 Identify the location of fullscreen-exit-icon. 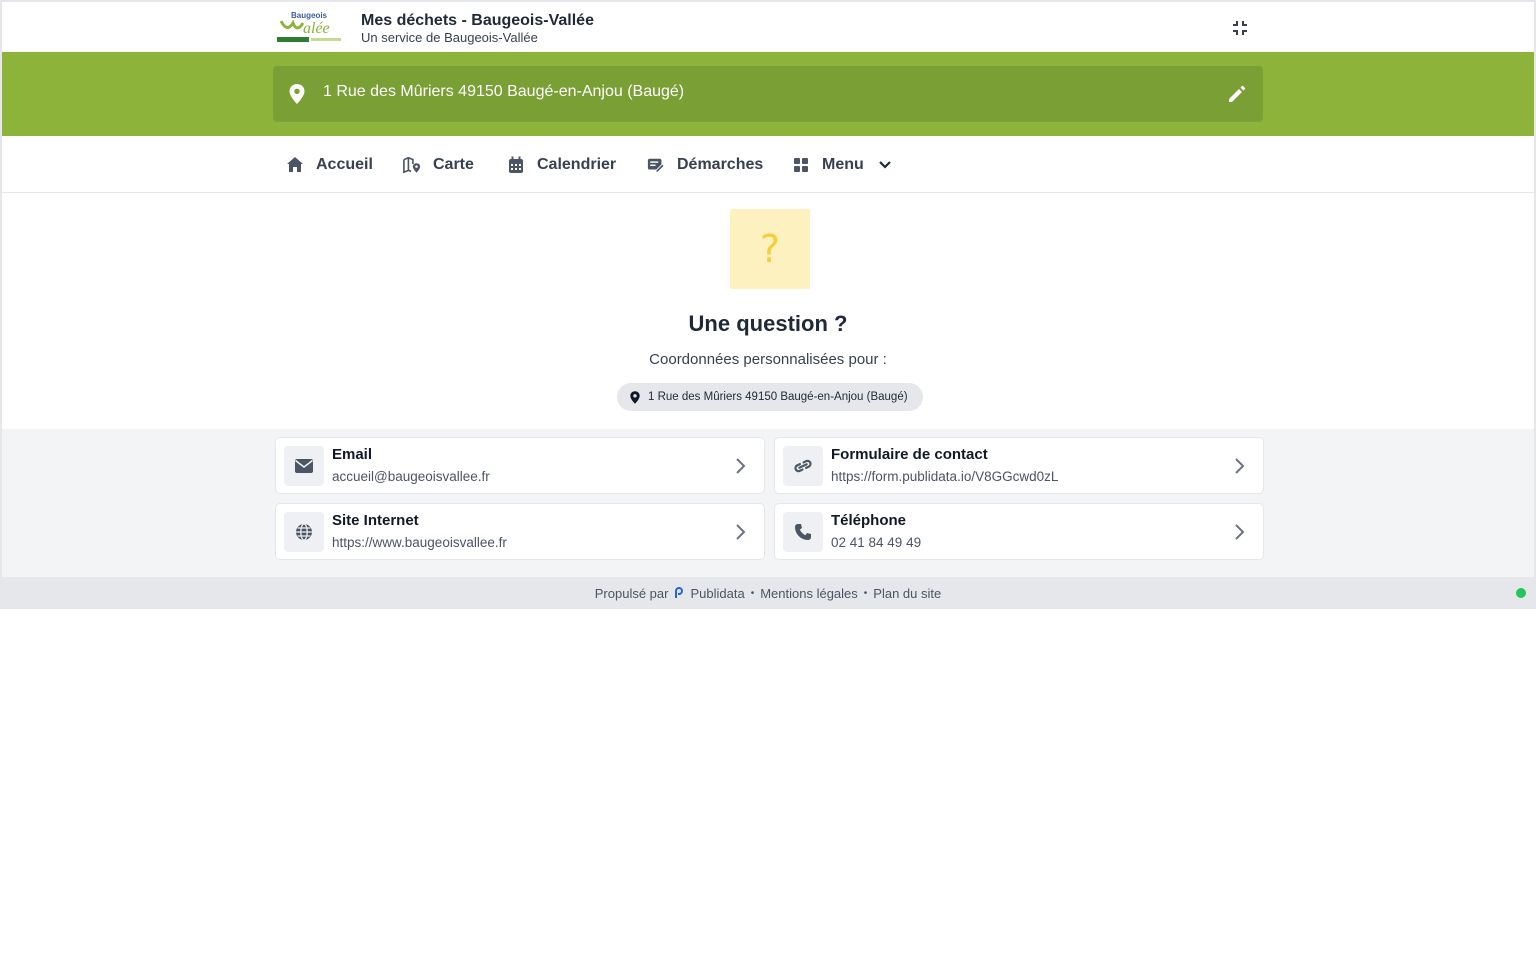
(1240, 28).